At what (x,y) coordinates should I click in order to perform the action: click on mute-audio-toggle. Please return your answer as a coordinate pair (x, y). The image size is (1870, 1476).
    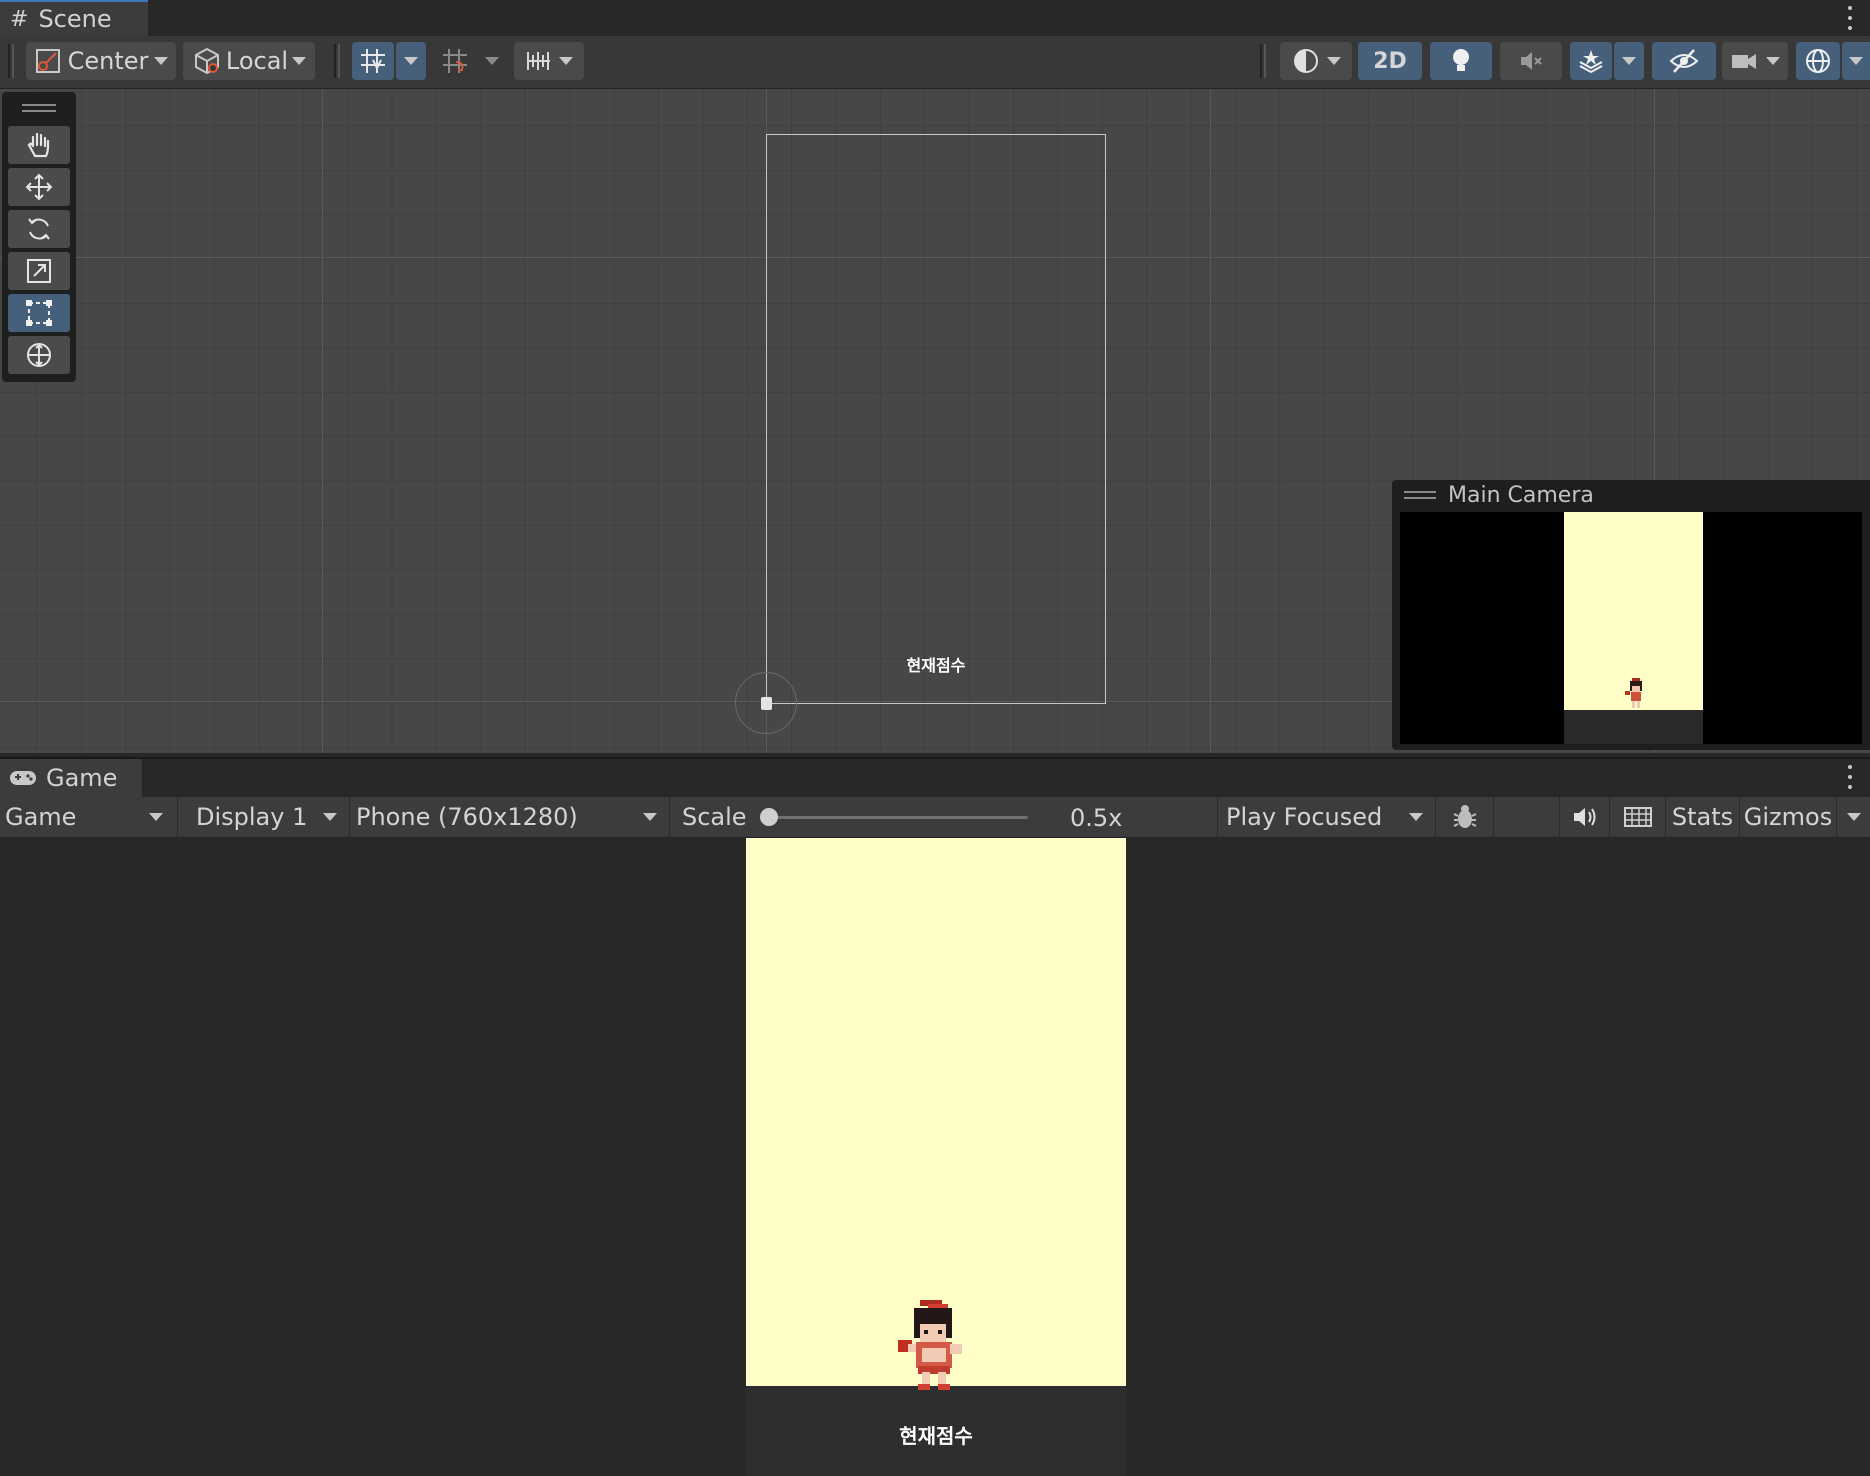
    Looking at the image, I should click on (1585, 817).